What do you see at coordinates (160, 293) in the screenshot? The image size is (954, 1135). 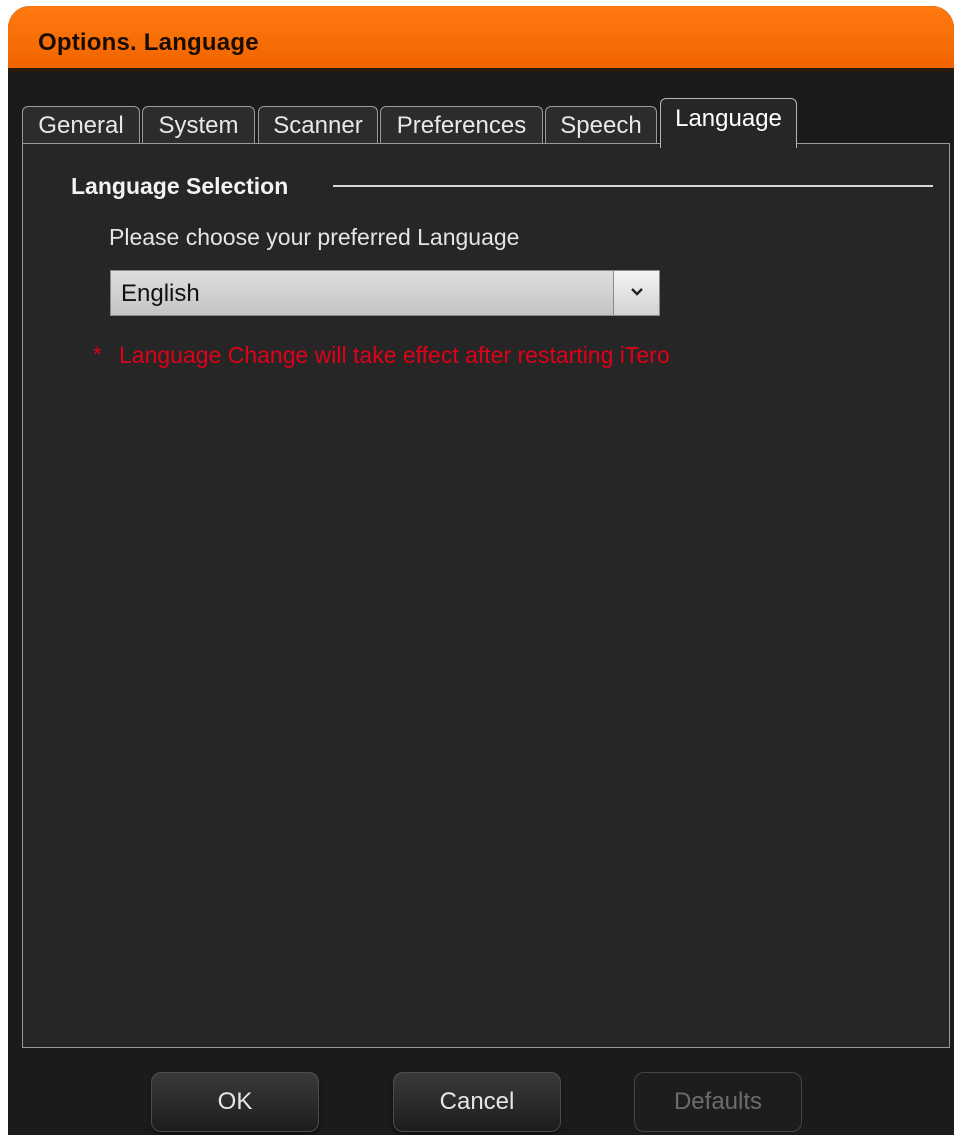 I see `selected-language: English` at bounding box center [160, 293].